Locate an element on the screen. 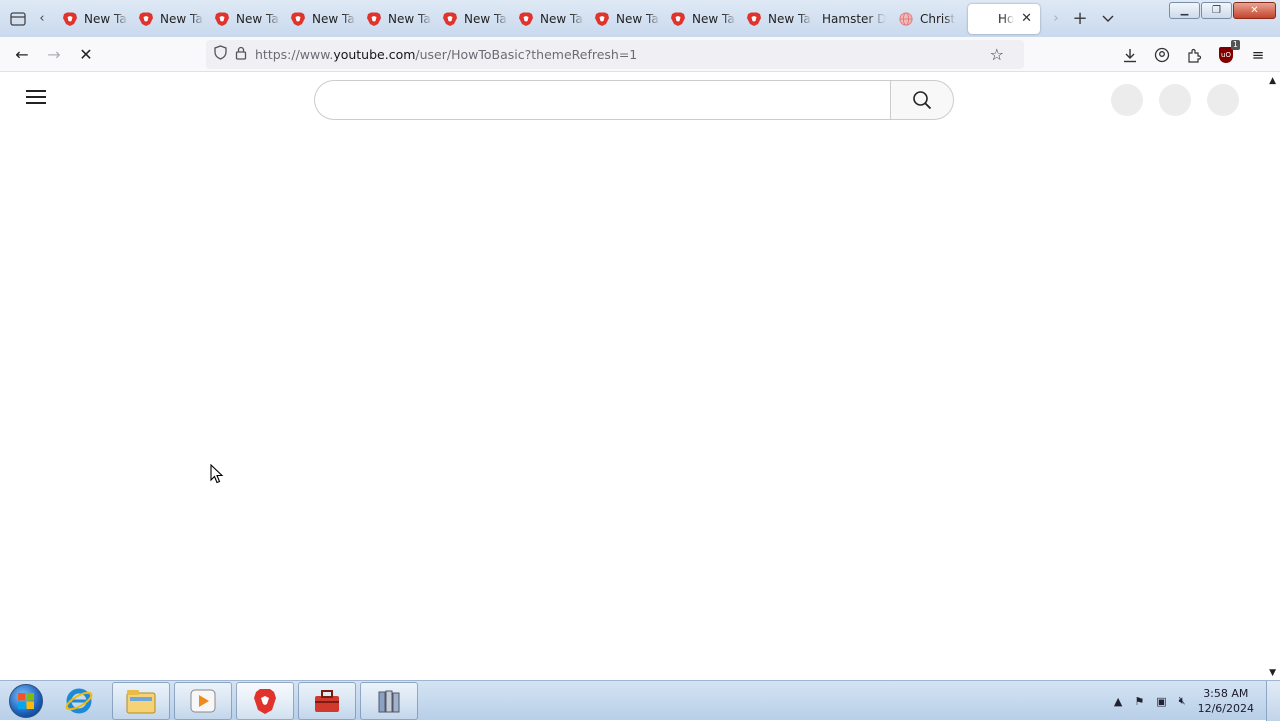 The height and width of the screenshot is (721, 1280). tab-10: Hamster D is located at coordinates (850, 19).